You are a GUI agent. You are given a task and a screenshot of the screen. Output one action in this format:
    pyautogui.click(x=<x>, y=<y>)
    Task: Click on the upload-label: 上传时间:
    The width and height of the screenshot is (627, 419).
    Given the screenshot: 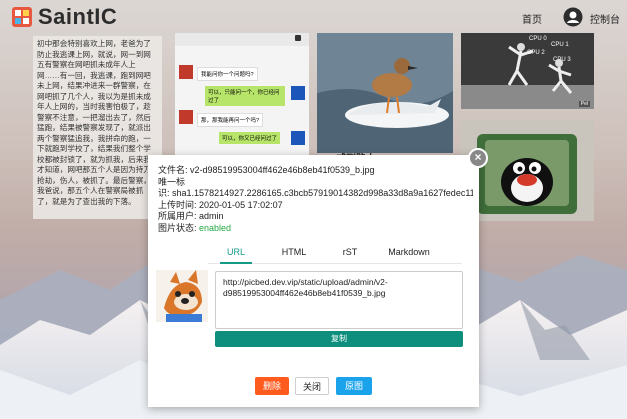 What is the action you would take?
    pyautogui.click(x=177, y=204)
    